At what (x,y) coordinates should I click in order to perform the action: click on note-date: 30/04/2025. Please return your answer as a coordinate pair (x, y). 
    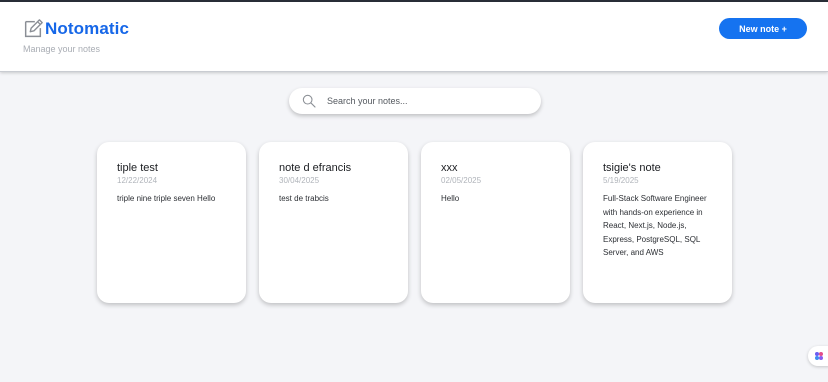
    Looking at the image, I should click on (299, 180).